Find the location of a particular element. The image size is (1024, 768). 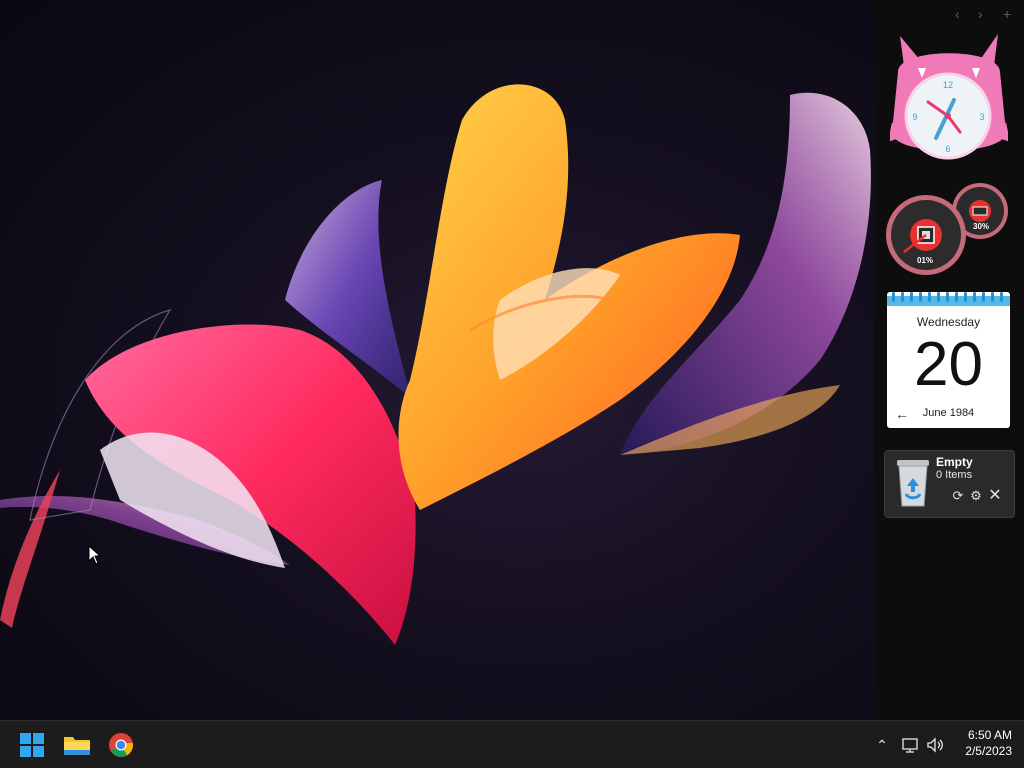

volume-icon is located at coordinates (935, 745).